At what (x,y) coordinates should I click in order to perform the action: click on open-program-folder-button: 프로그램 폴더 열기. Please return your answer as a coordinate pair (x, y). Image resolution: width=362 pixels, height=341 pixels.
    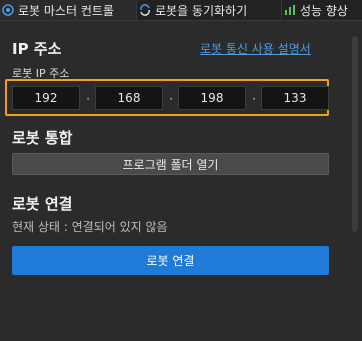
    Looking at the image, I should click on (170, 164).